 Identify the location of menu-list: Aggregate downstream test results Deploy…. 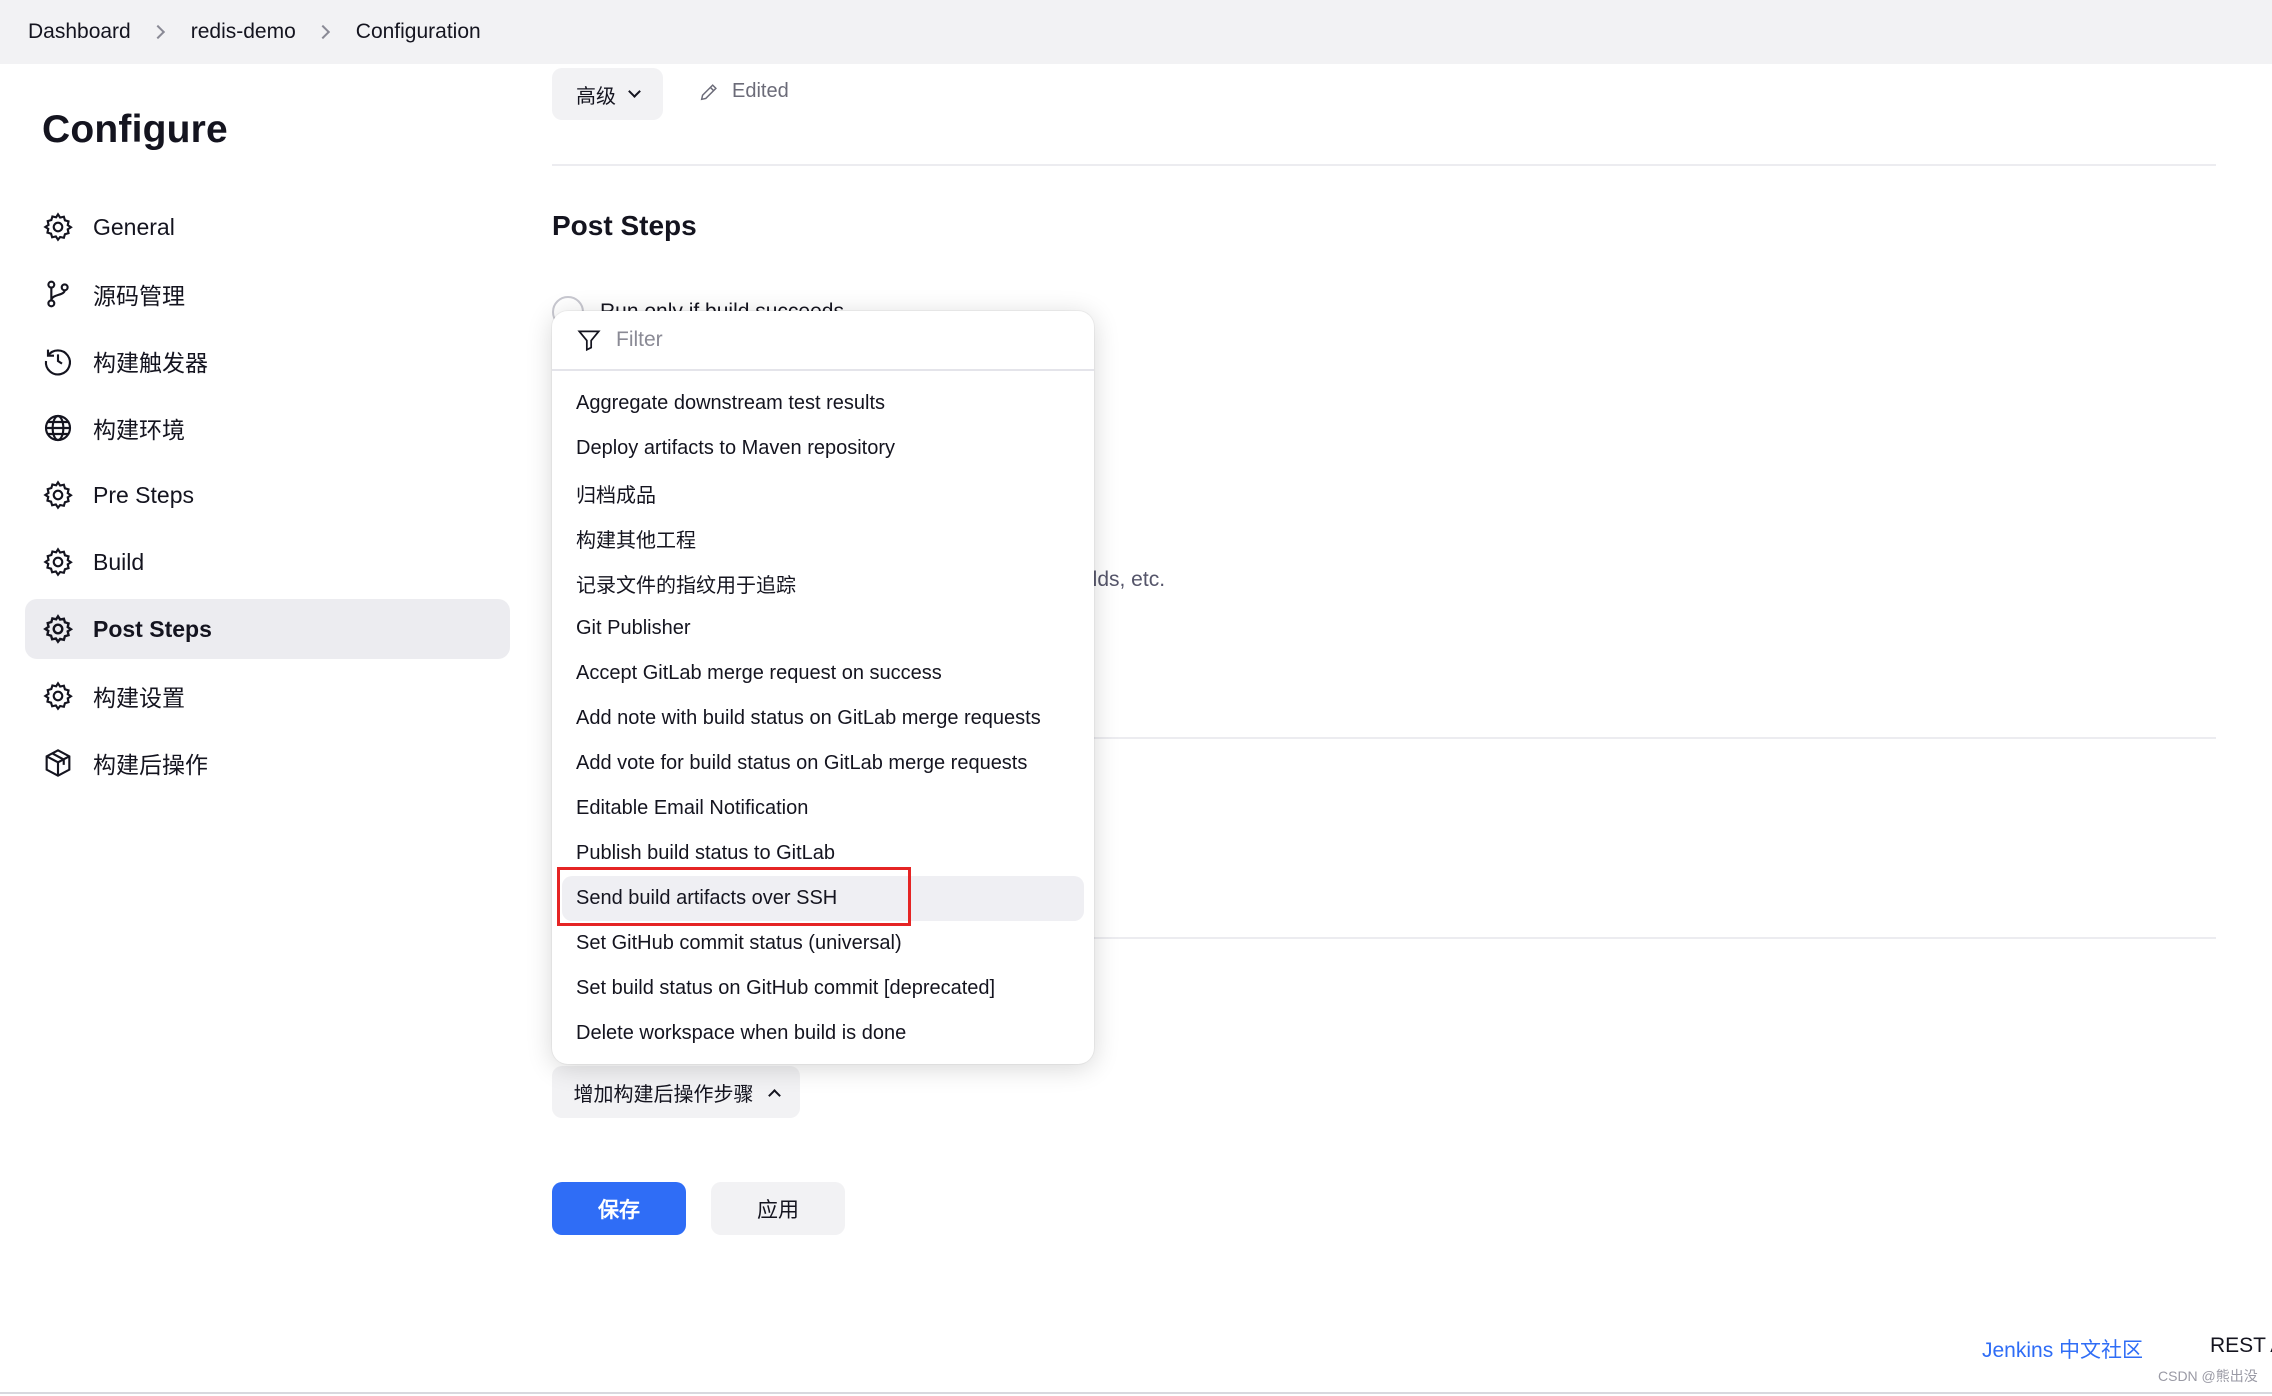
(823, 713).